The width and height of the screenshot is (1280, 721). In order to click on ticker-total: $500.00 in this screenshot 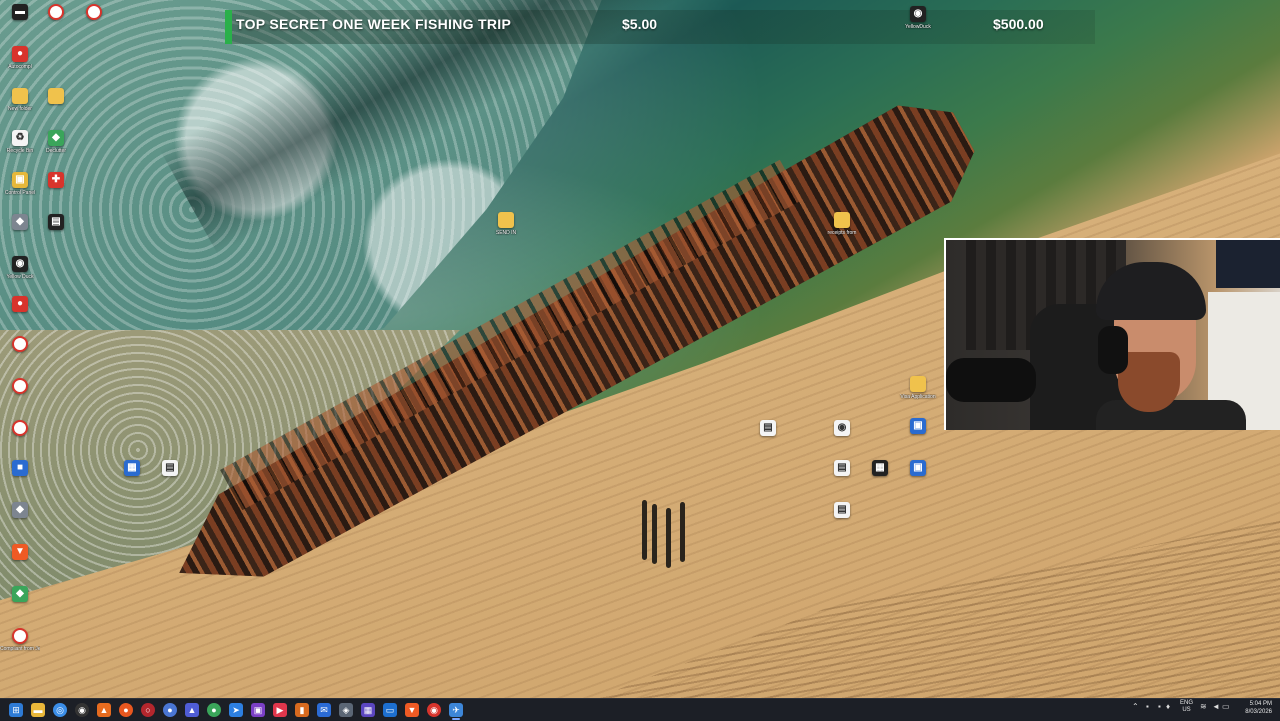, I will do `click(1018, 24)`.